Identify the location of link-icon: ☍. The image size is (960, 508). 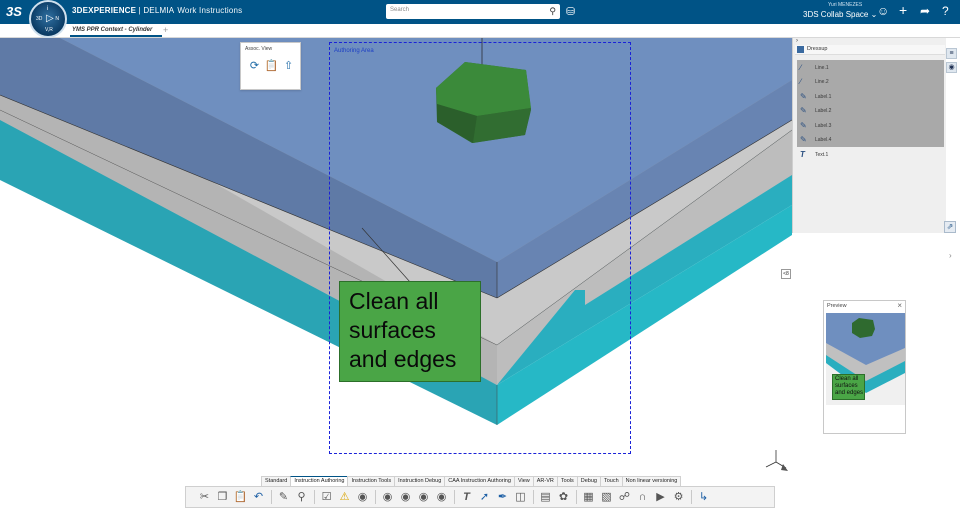
(624, 497).